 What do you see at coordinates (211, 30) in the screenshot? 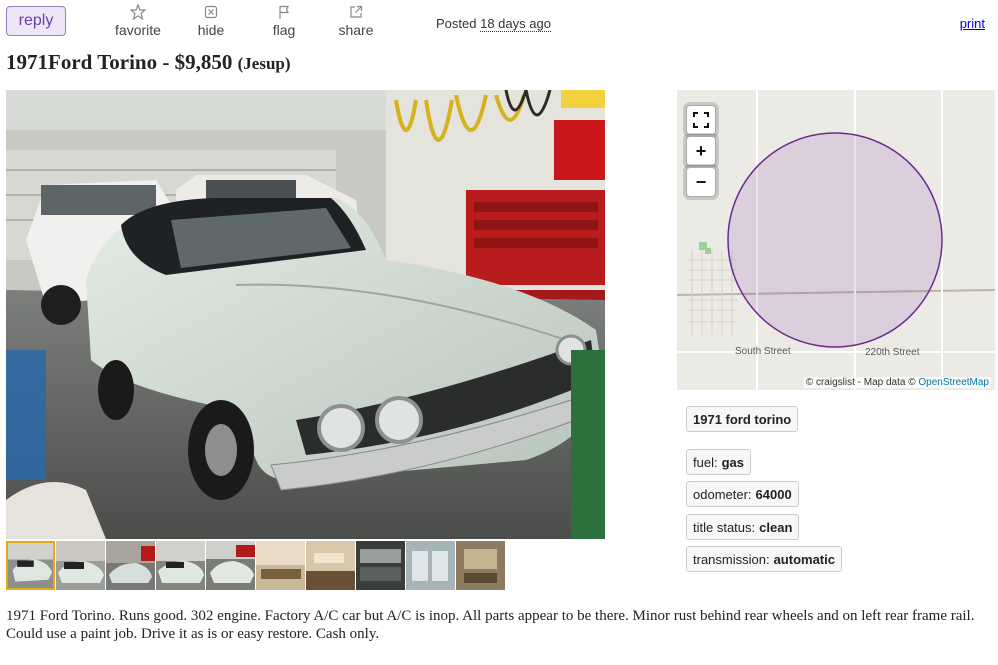
I see `hide-label: hide` at bounding box center [211, 30].